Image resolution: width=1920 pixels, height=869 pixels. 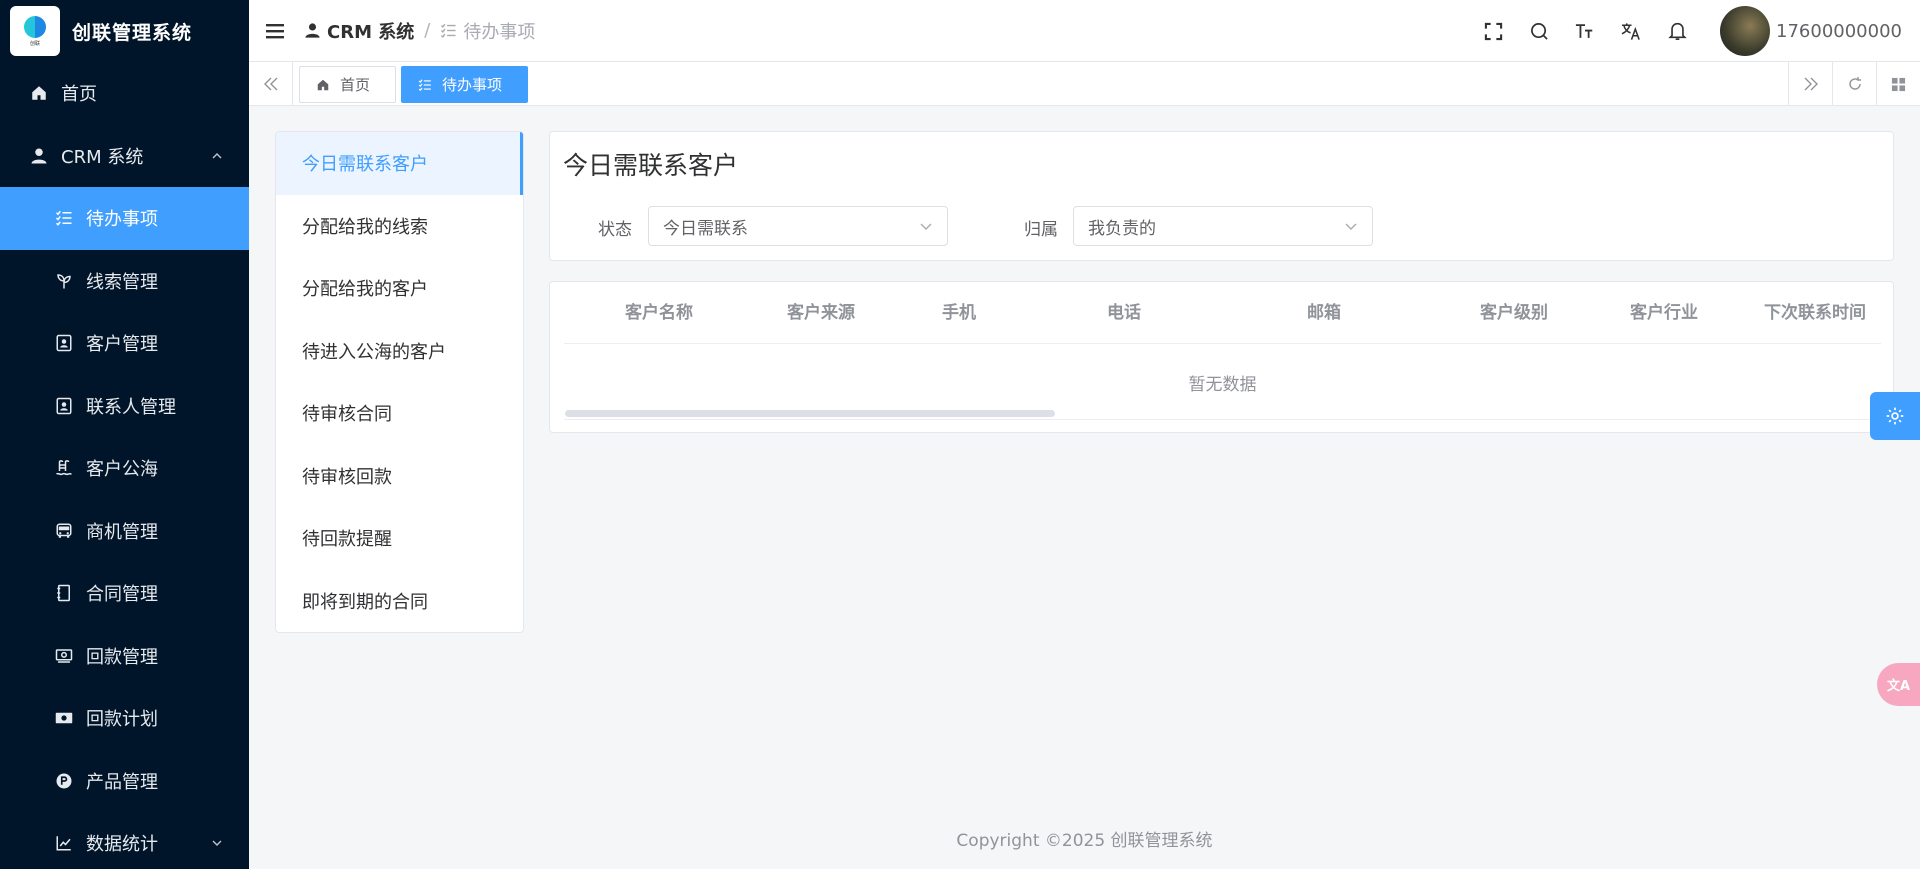 I want to click on bus-icon, so click(x=64, y=531).